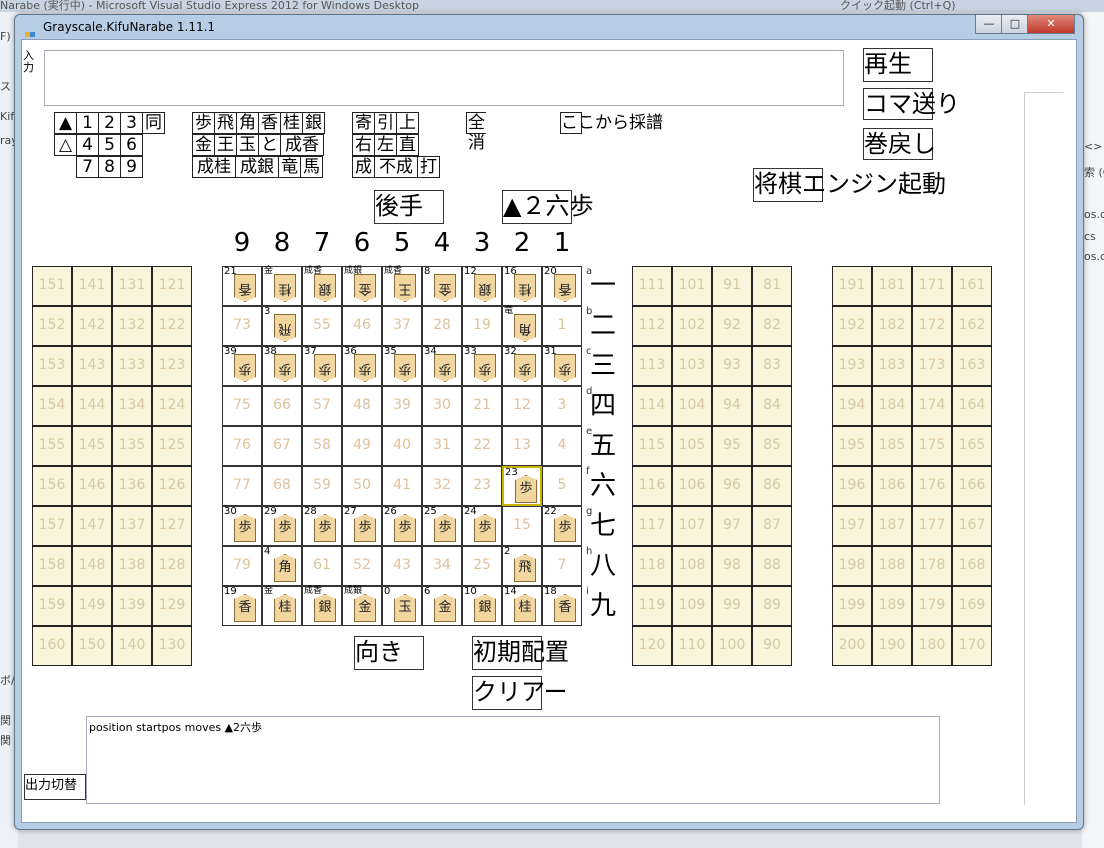 The height and width of the screenshot is (848, 1104). What do you see at coordinates (442, 366) in the screenshot?
I see `board-square: 歩 34` at bounding box center [442, 366].